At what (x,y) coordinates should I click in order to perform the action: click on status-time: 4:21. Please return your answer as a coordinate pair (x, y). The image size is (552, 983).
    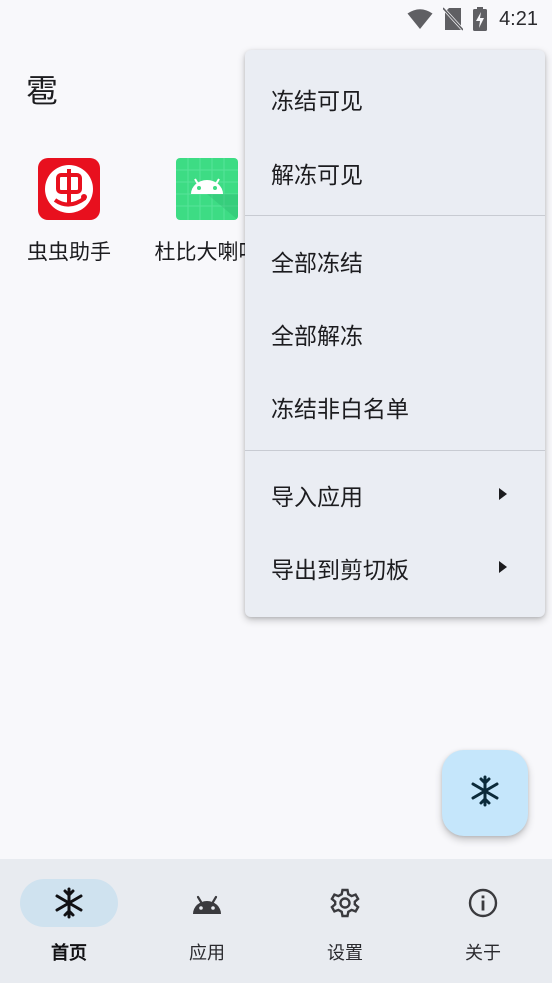
    Looking at the image, I should click on (518, 18).